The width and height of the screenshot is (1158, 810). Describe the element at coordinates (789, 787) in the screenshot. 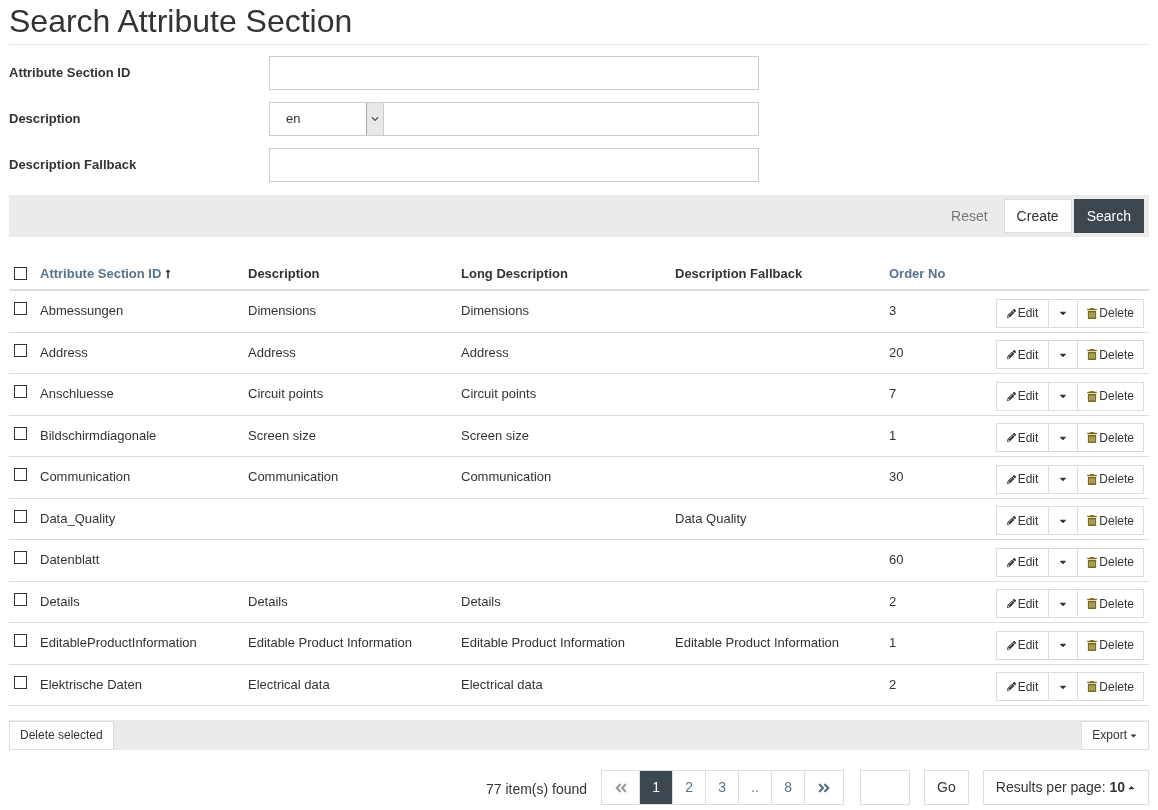

I see `page-button: 8` at that location.